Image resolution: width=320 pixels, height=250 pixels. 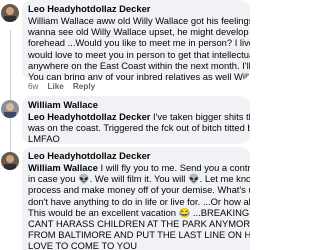 What do you see at coordinates (136, 105) in the screenshot?
I see `comment-author: William Wallace` at bounding box center [136, 105].